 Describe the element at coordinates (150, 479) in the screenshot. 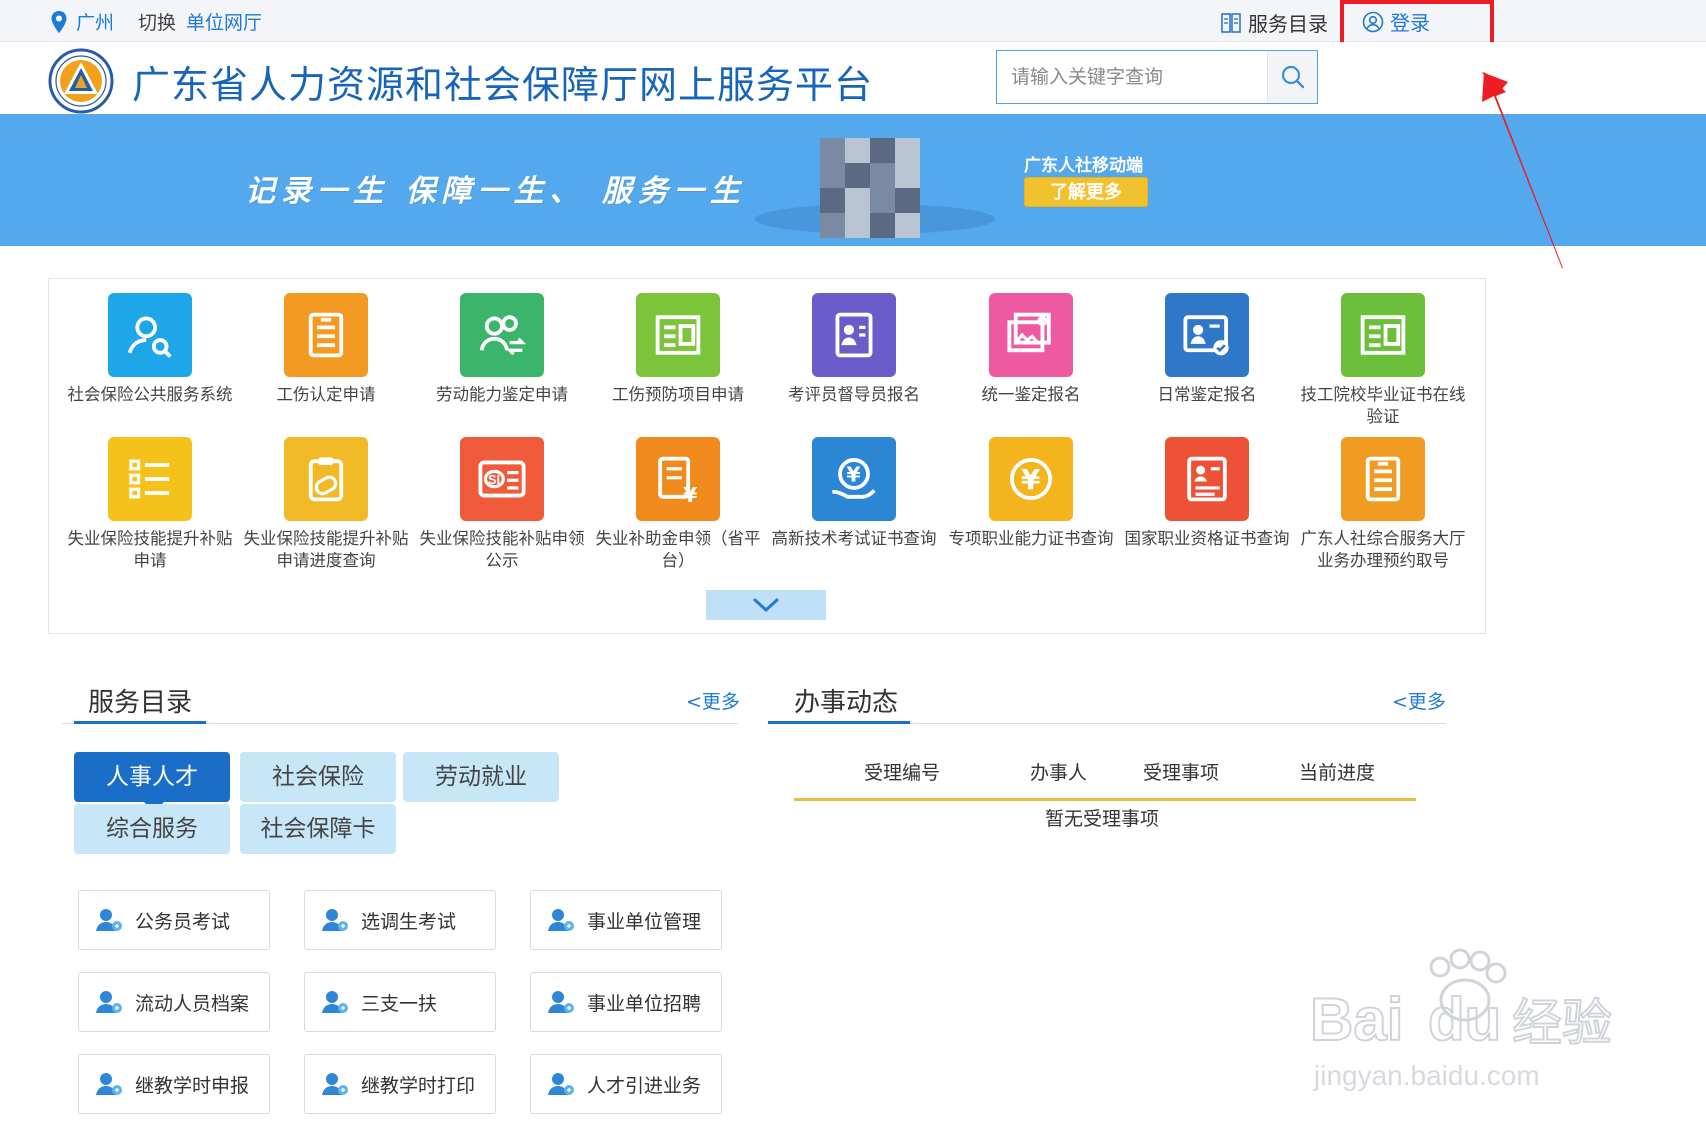

I see `list-icon` at that location.